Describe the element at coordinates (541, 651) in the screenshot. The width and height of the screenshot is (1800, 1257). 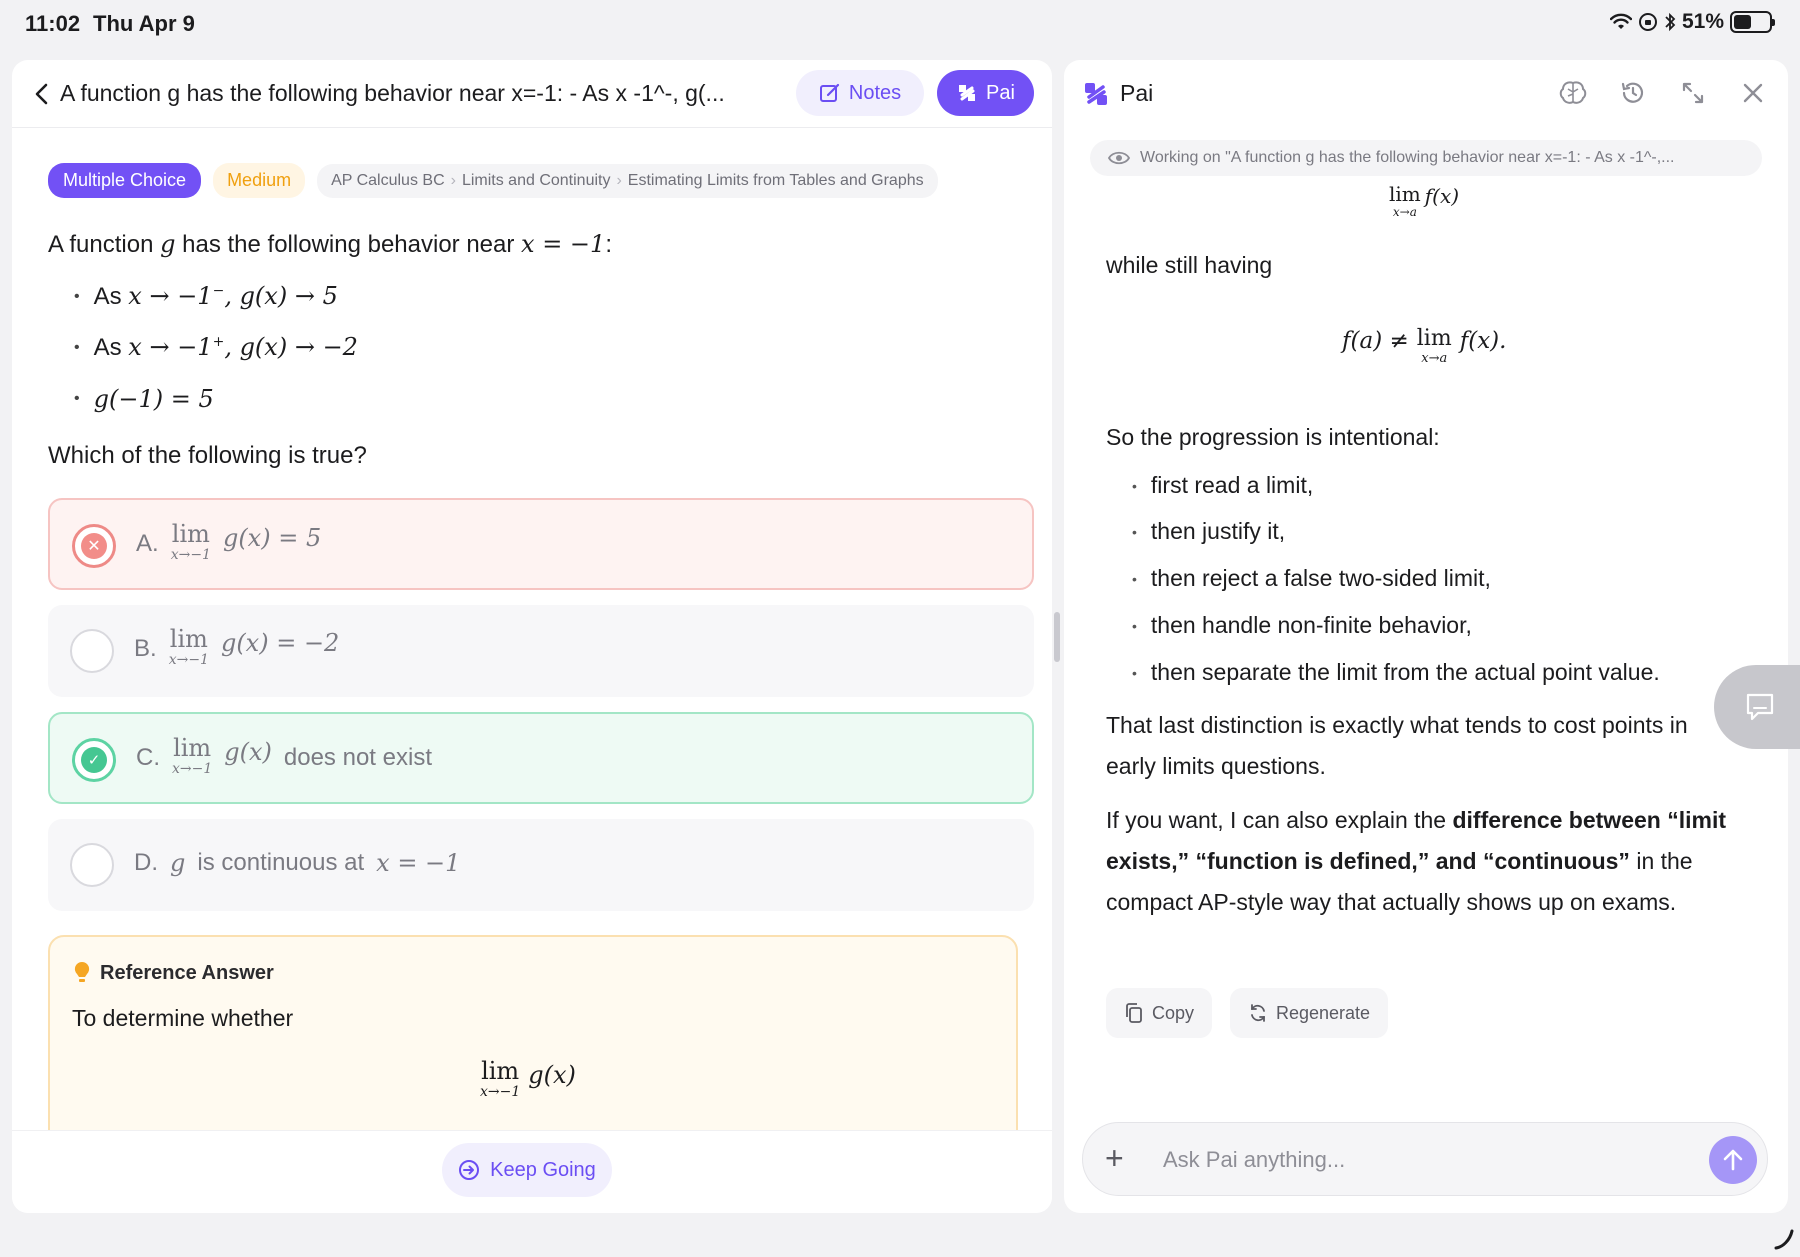
I see `answer-option-b: B. lim x→−1 g(x) = −2` at that location.